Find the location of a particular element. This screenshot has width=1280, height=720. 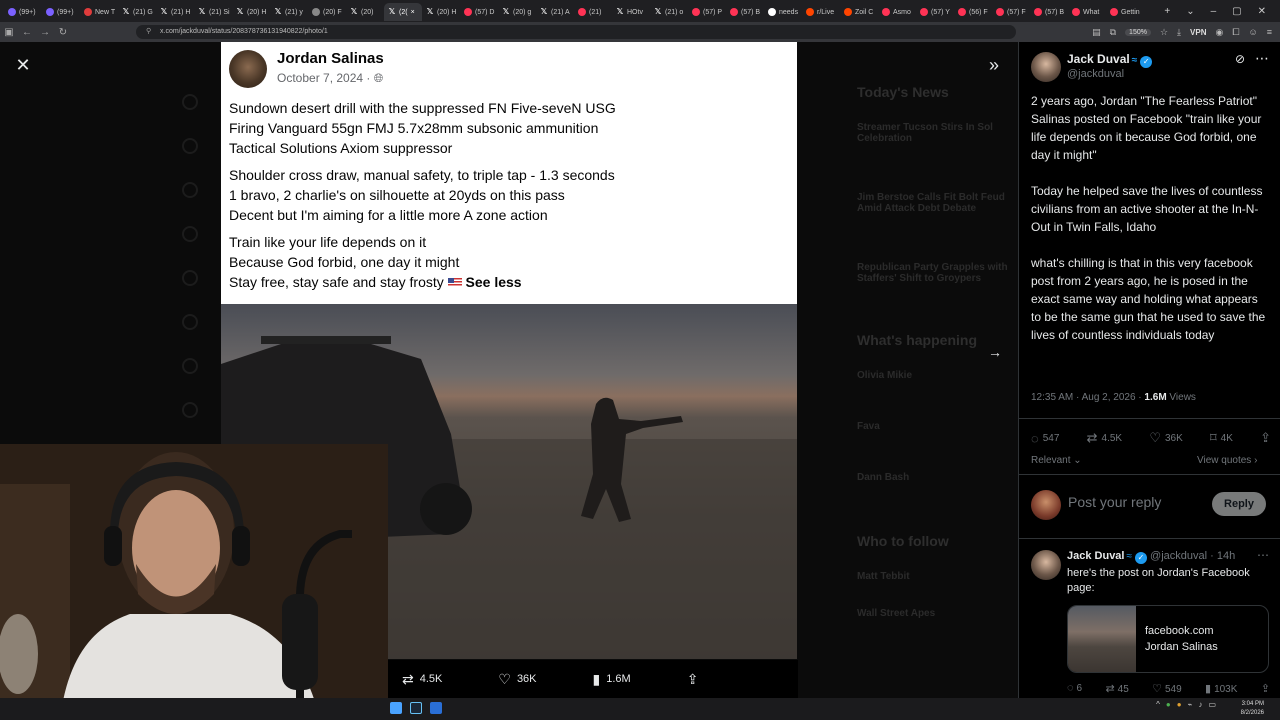

browser-tab: Zoil C is located at coordinates (859, 12).